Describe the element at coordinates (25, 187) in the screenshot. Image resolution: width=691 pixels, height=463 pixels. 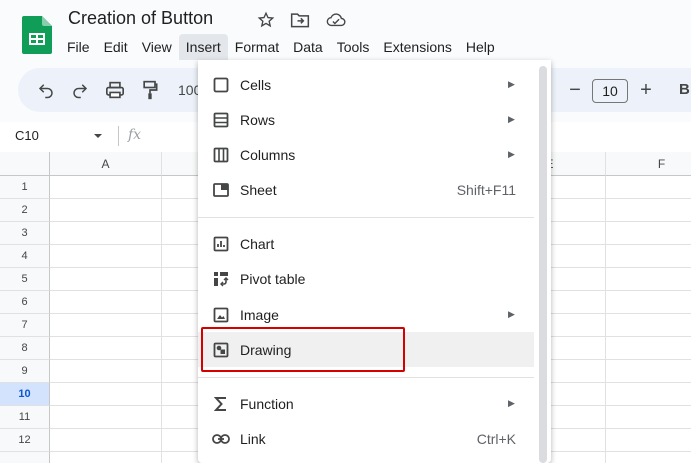
I see `row-header: 1` at that location.